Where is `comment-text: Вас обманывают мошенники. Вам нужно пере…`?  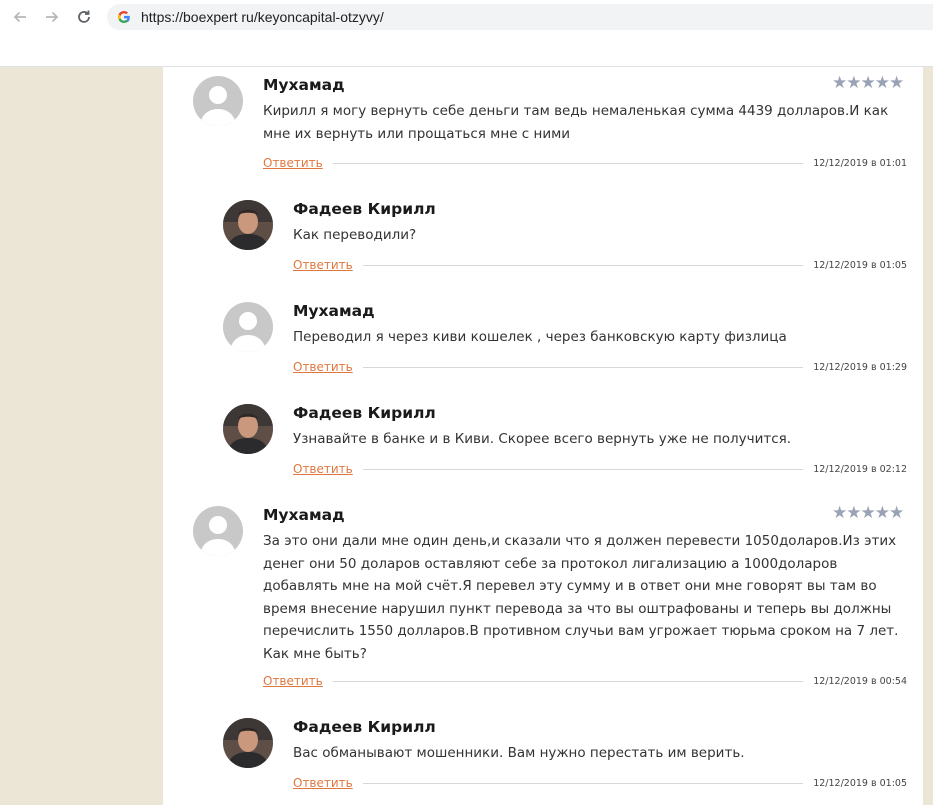
comment-text: Вас обманывают мошенники. Вам нужно пере… is located at coordinates (519, 753).